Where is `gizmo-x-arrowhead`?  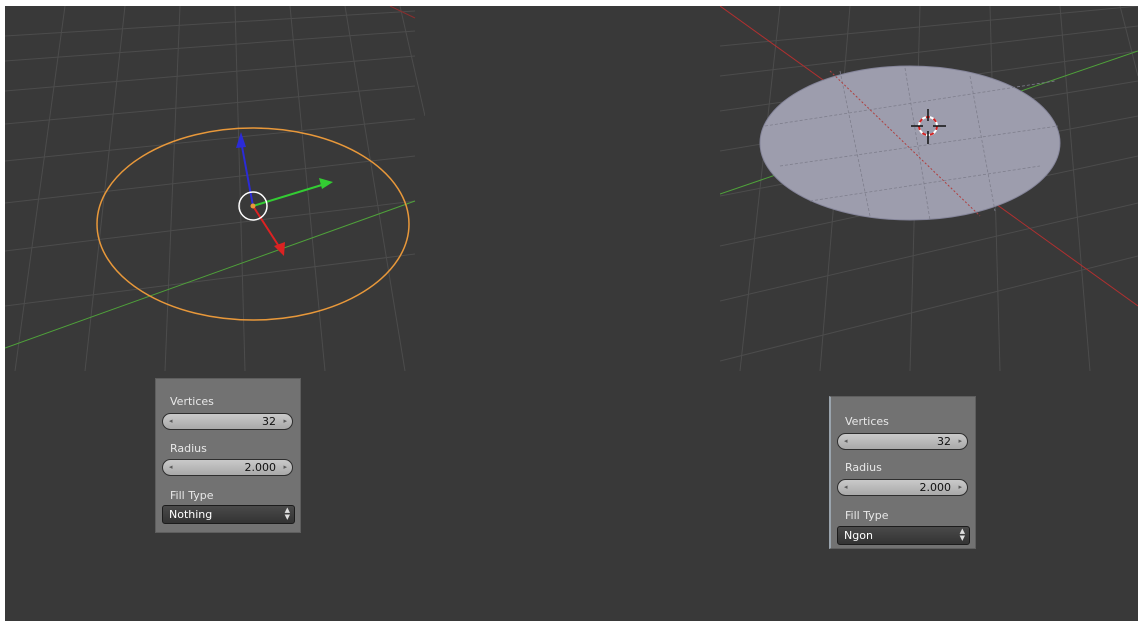
gizmo-x-arrowhead is located at coordinates (279, 249).